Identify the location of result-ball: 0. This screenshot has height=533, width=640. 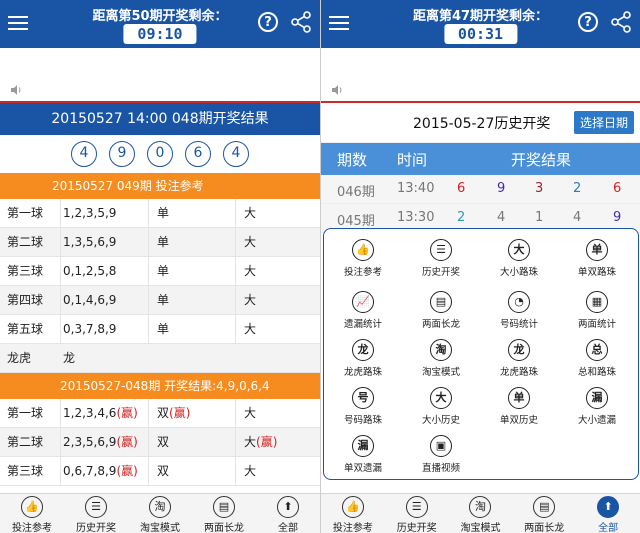
(160, 154).